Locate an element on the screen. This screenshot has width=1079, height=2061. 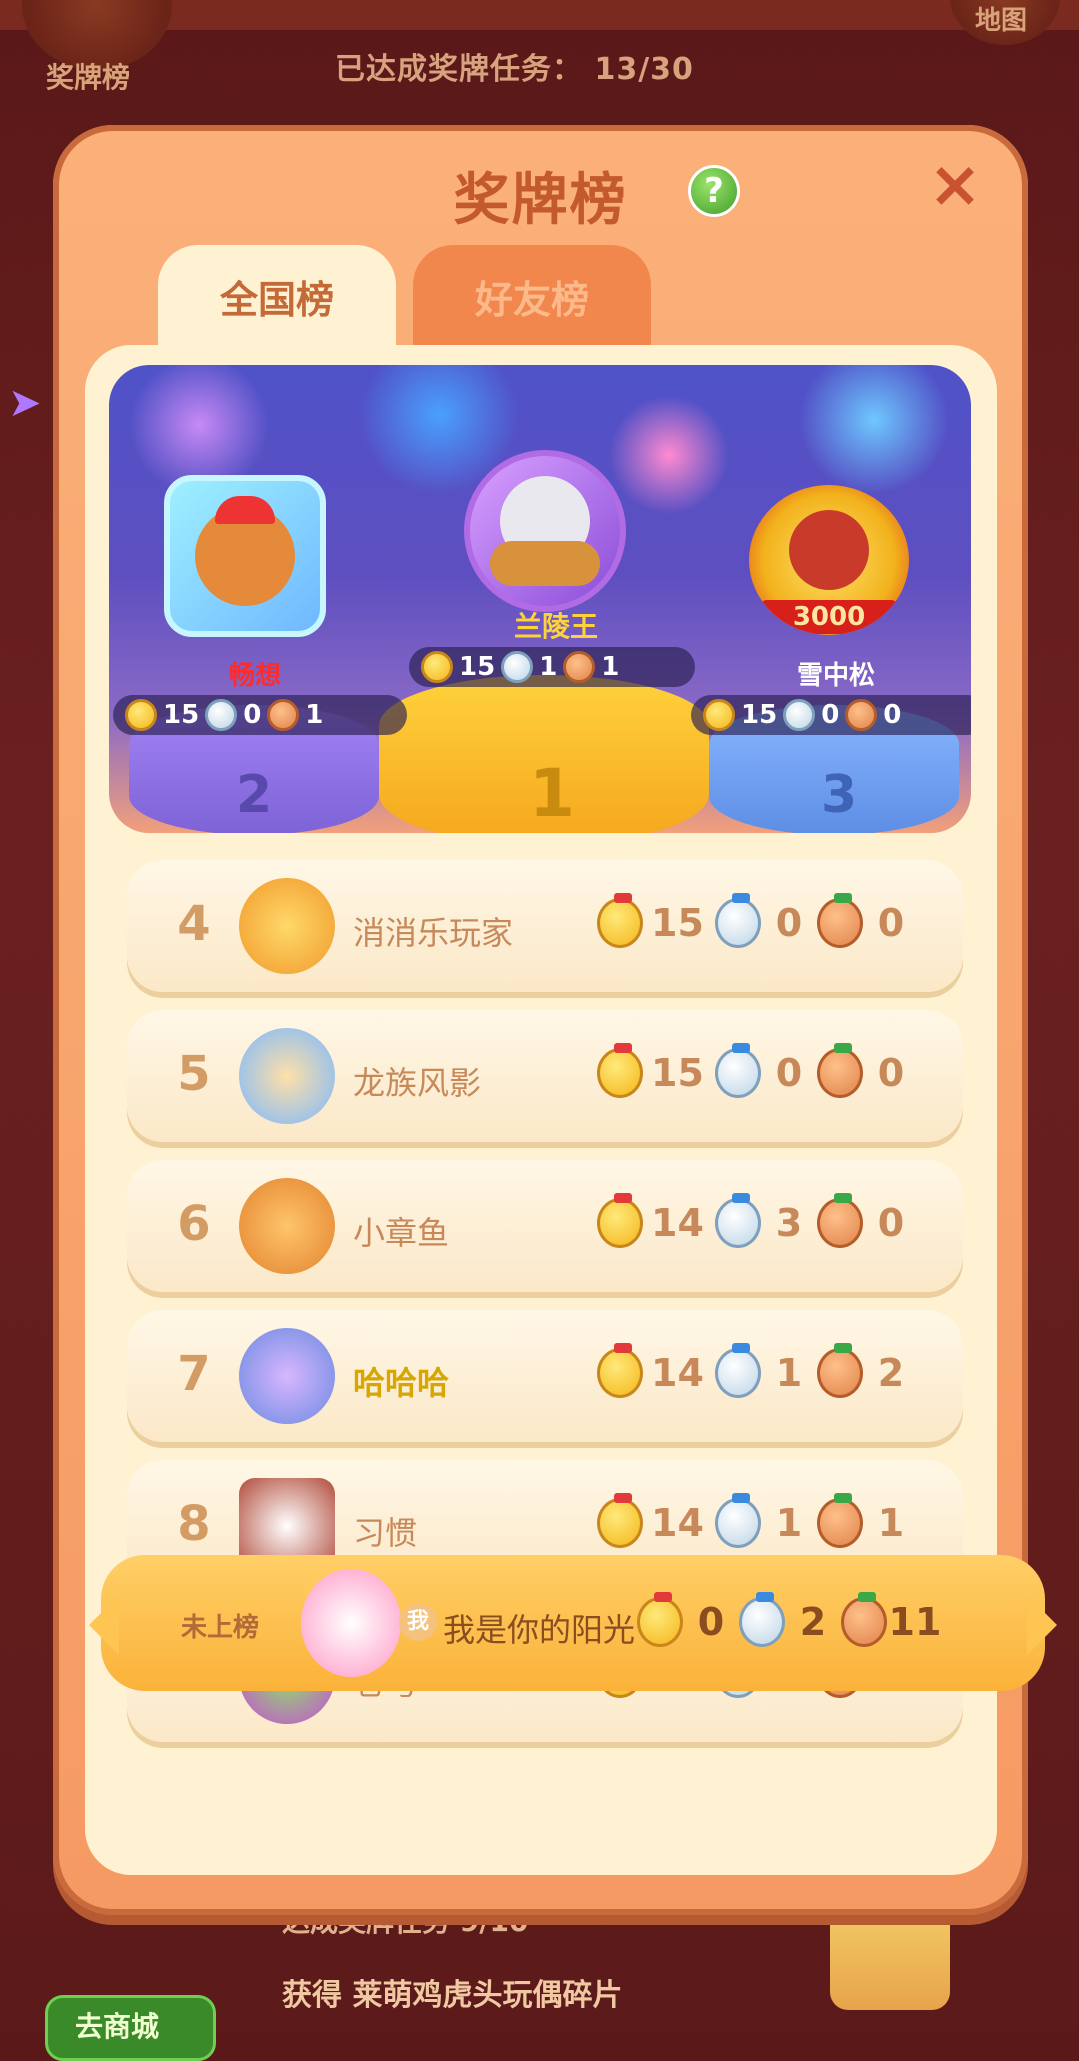
first-medal-counts: 15 1 1 is located at coordinates (552, 667).